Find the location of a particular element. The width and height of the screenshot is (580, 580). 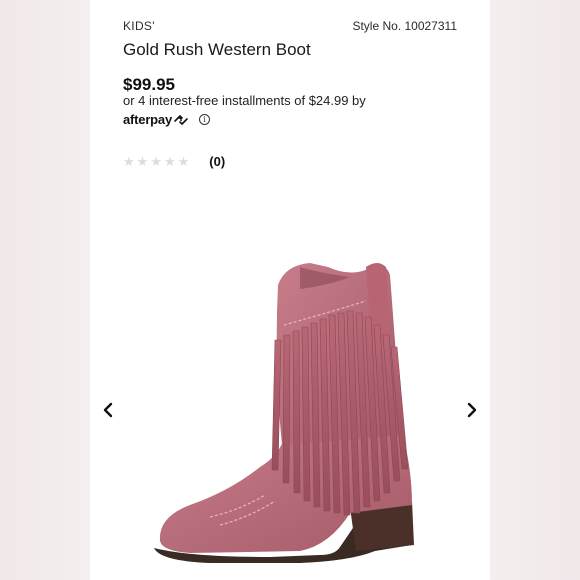

style-number: Style No. 10027311 is located at coordinates (404, 26).